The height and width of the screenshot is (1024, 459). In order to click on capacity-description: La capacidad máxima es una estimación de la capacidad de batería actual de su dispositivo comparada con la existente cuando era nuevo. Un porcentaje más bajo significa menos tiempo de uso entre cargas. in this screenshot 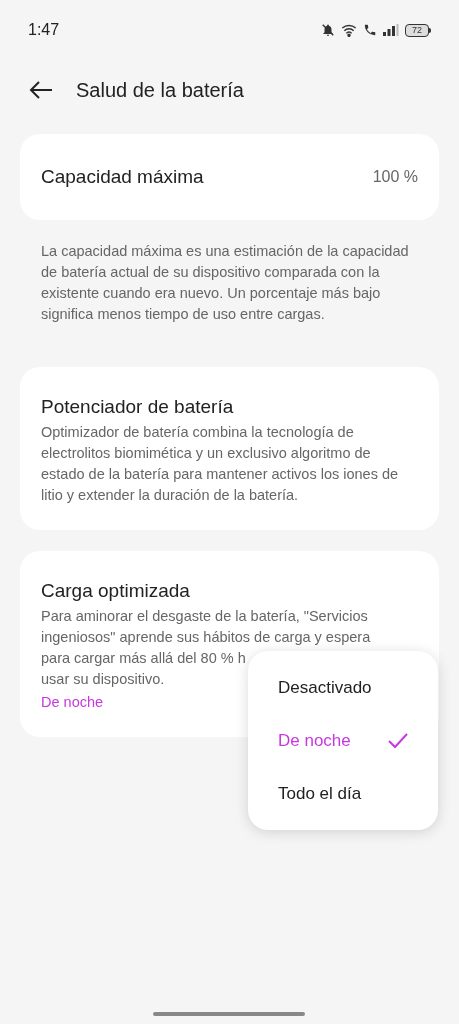, I will do `click(225, 283)`.